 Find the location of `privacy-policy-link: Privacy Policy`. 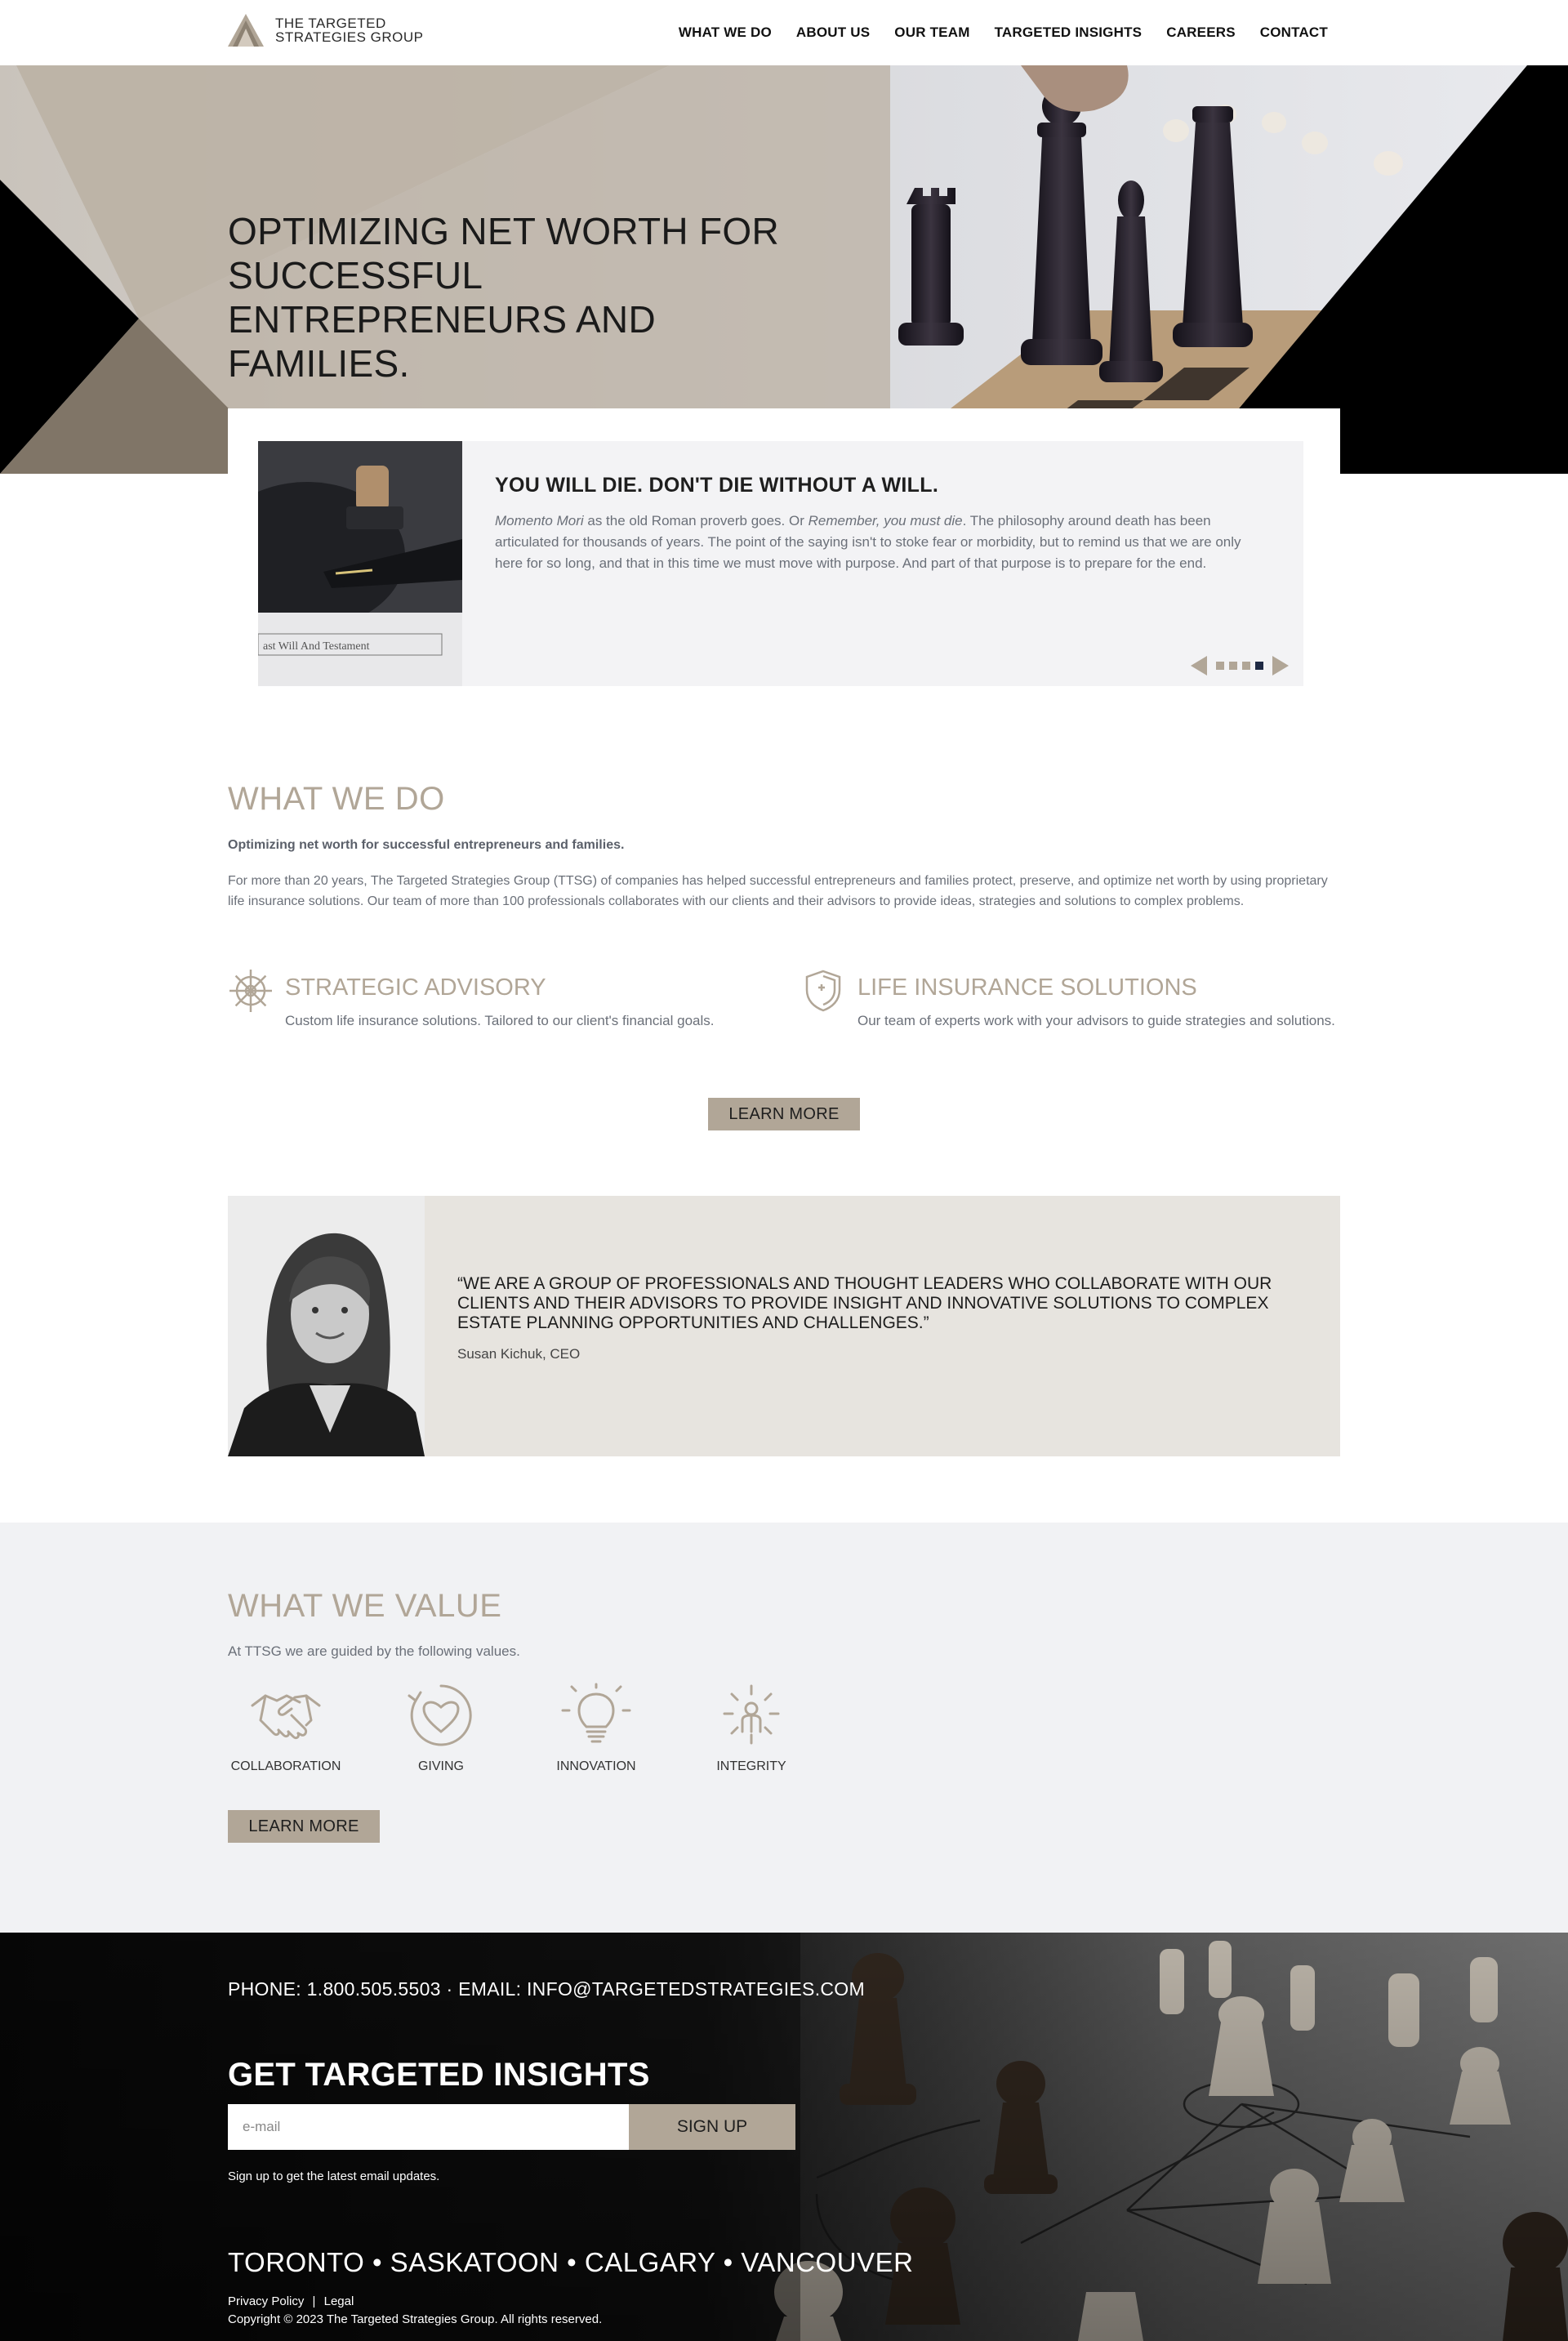

privacy-policy-link: Privacy Policy is located at coordinates (266, 2301).